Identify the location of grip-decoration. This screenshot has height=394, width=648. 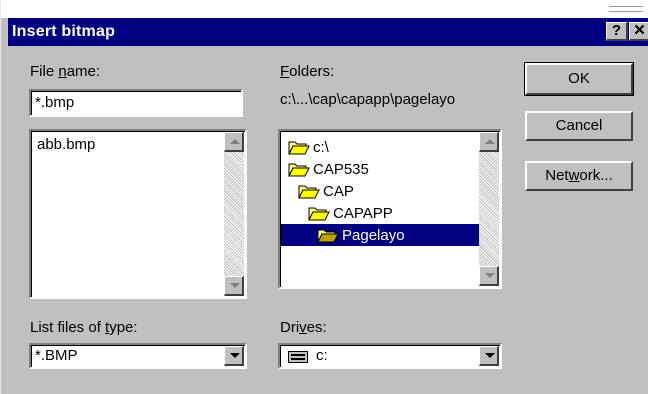
(626, 9).